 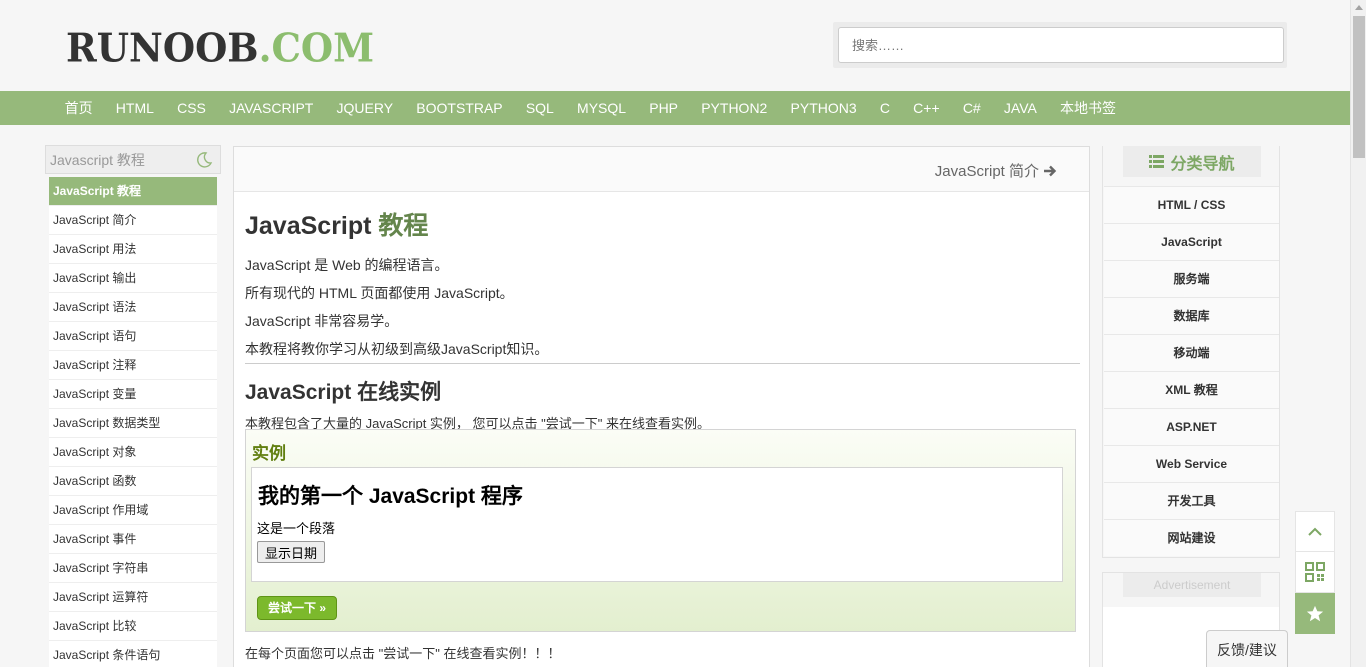 I want to click on sidebar-header: Javascript 教程, so click(x=133, y=159).